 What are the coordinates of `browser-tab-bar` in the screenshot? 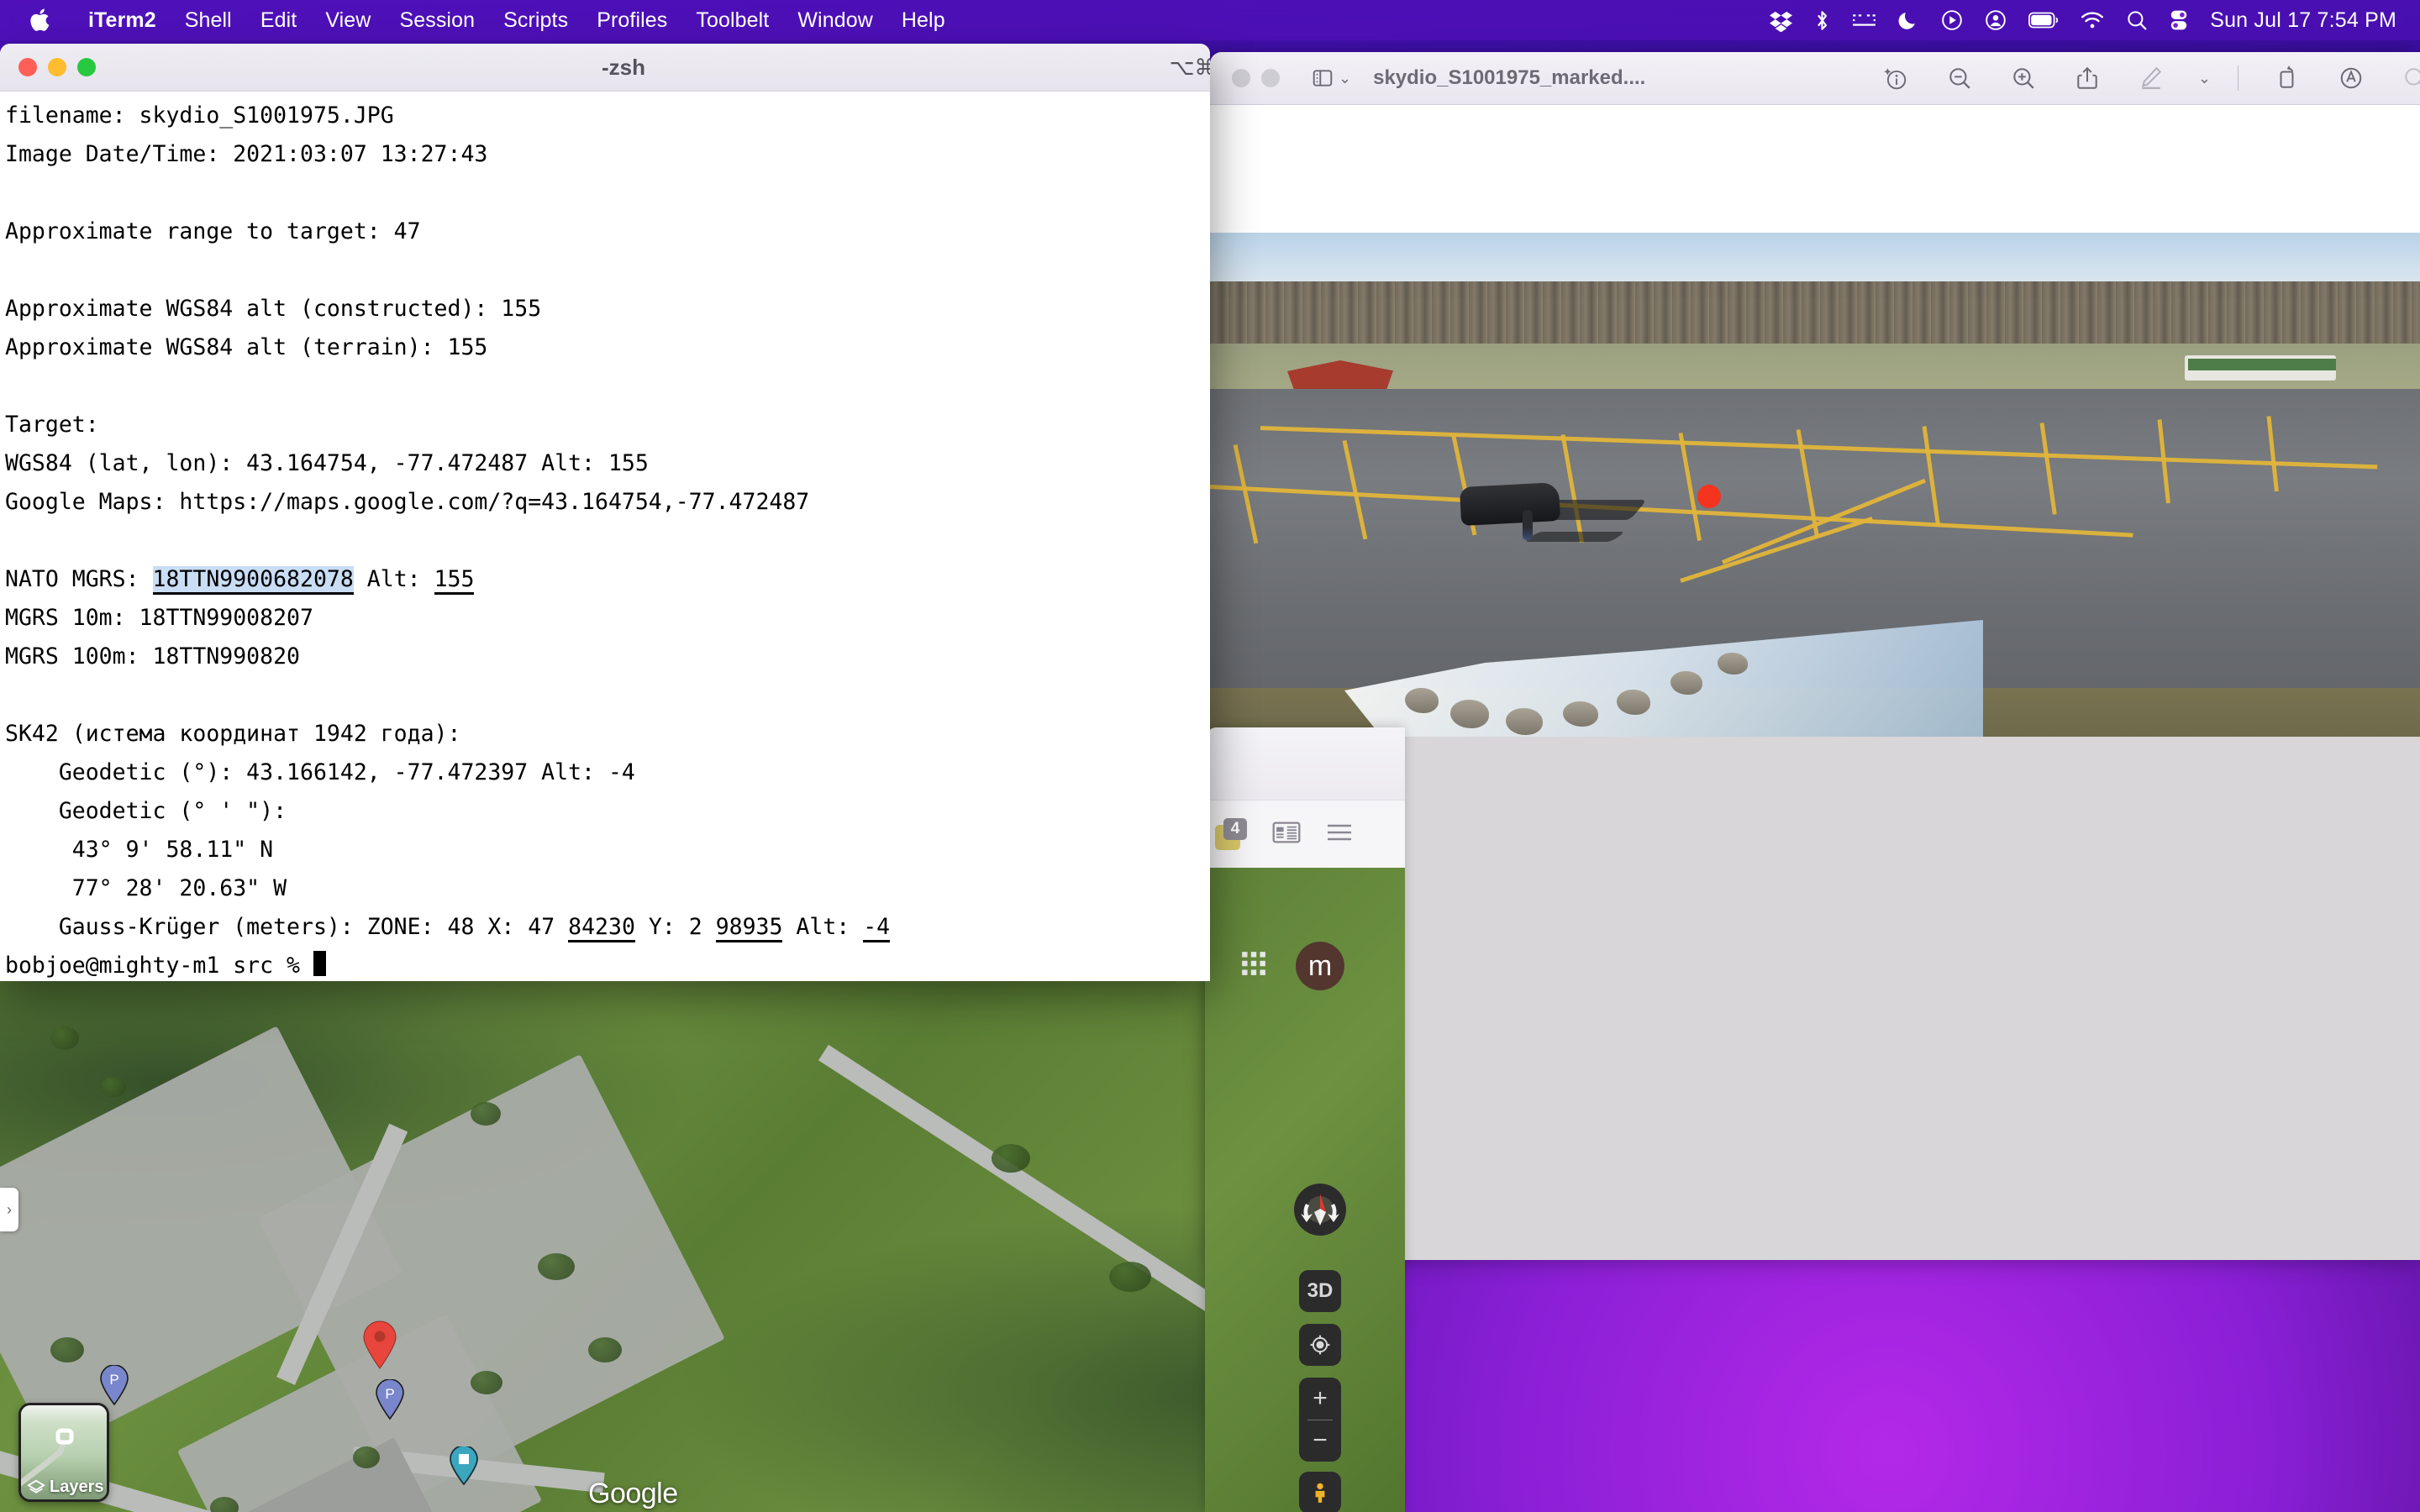 It's located at (1305, 763).